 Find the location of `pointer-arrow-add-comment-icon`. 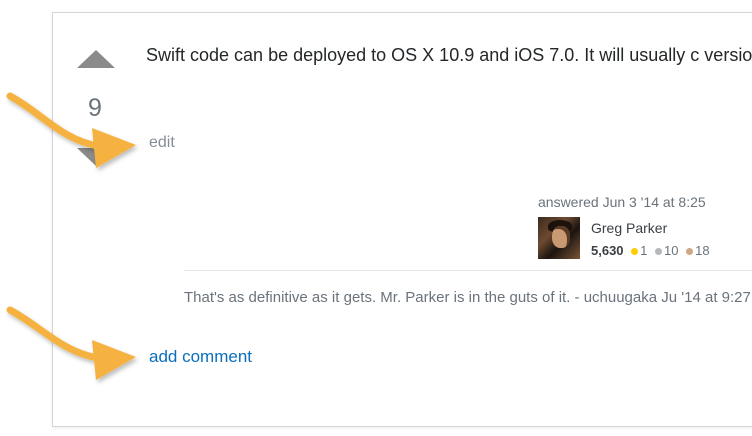

pointer-arrow-add-comment-icon is located at coordinates (71, 343).